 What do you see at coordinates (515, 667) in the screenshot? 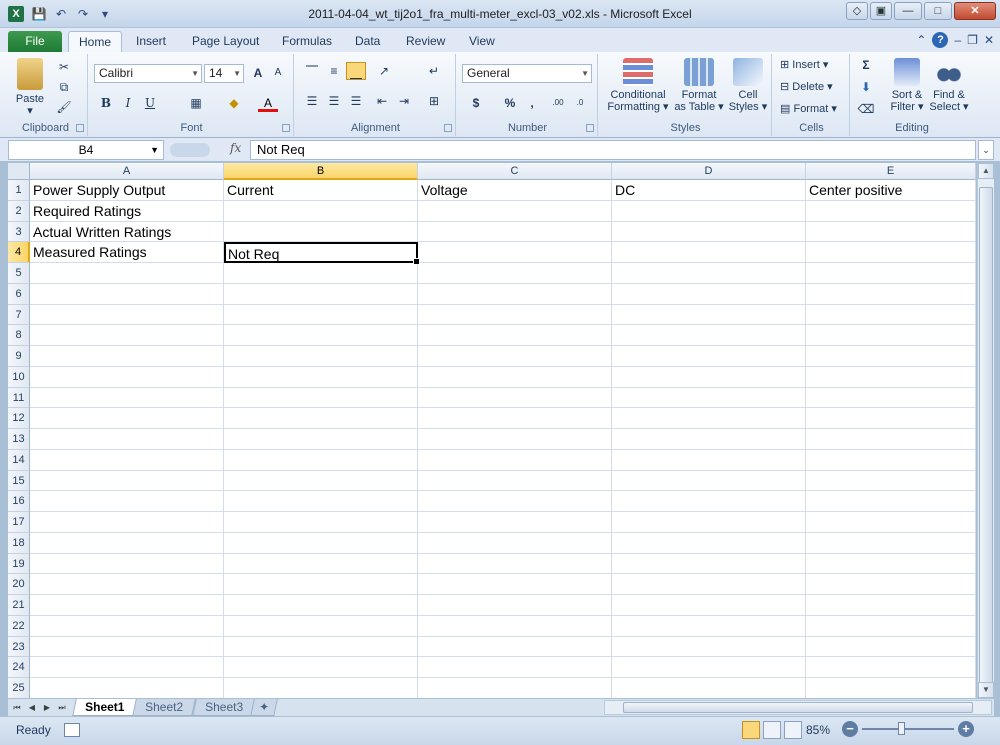
I see `cell-c24` at bounding box center [515, 667].